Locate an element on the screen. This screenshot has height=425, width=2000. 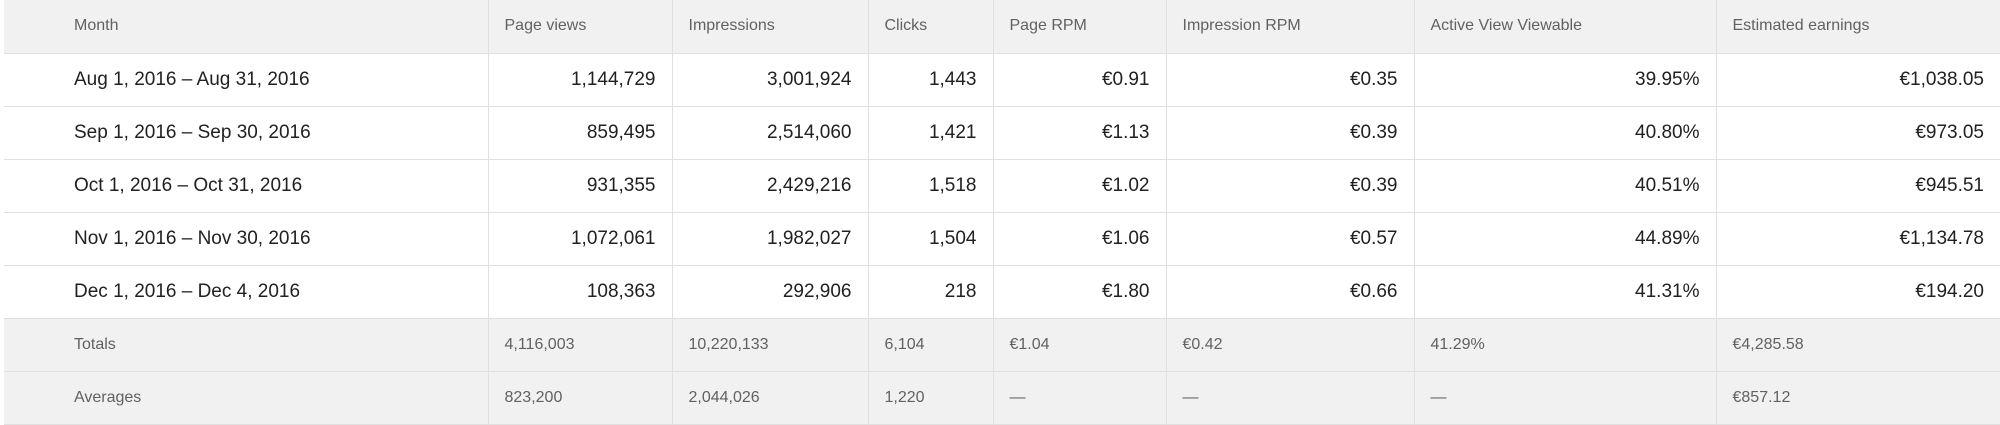
cell-impressions: 2,429,216 is located at coordinates (770, 186).